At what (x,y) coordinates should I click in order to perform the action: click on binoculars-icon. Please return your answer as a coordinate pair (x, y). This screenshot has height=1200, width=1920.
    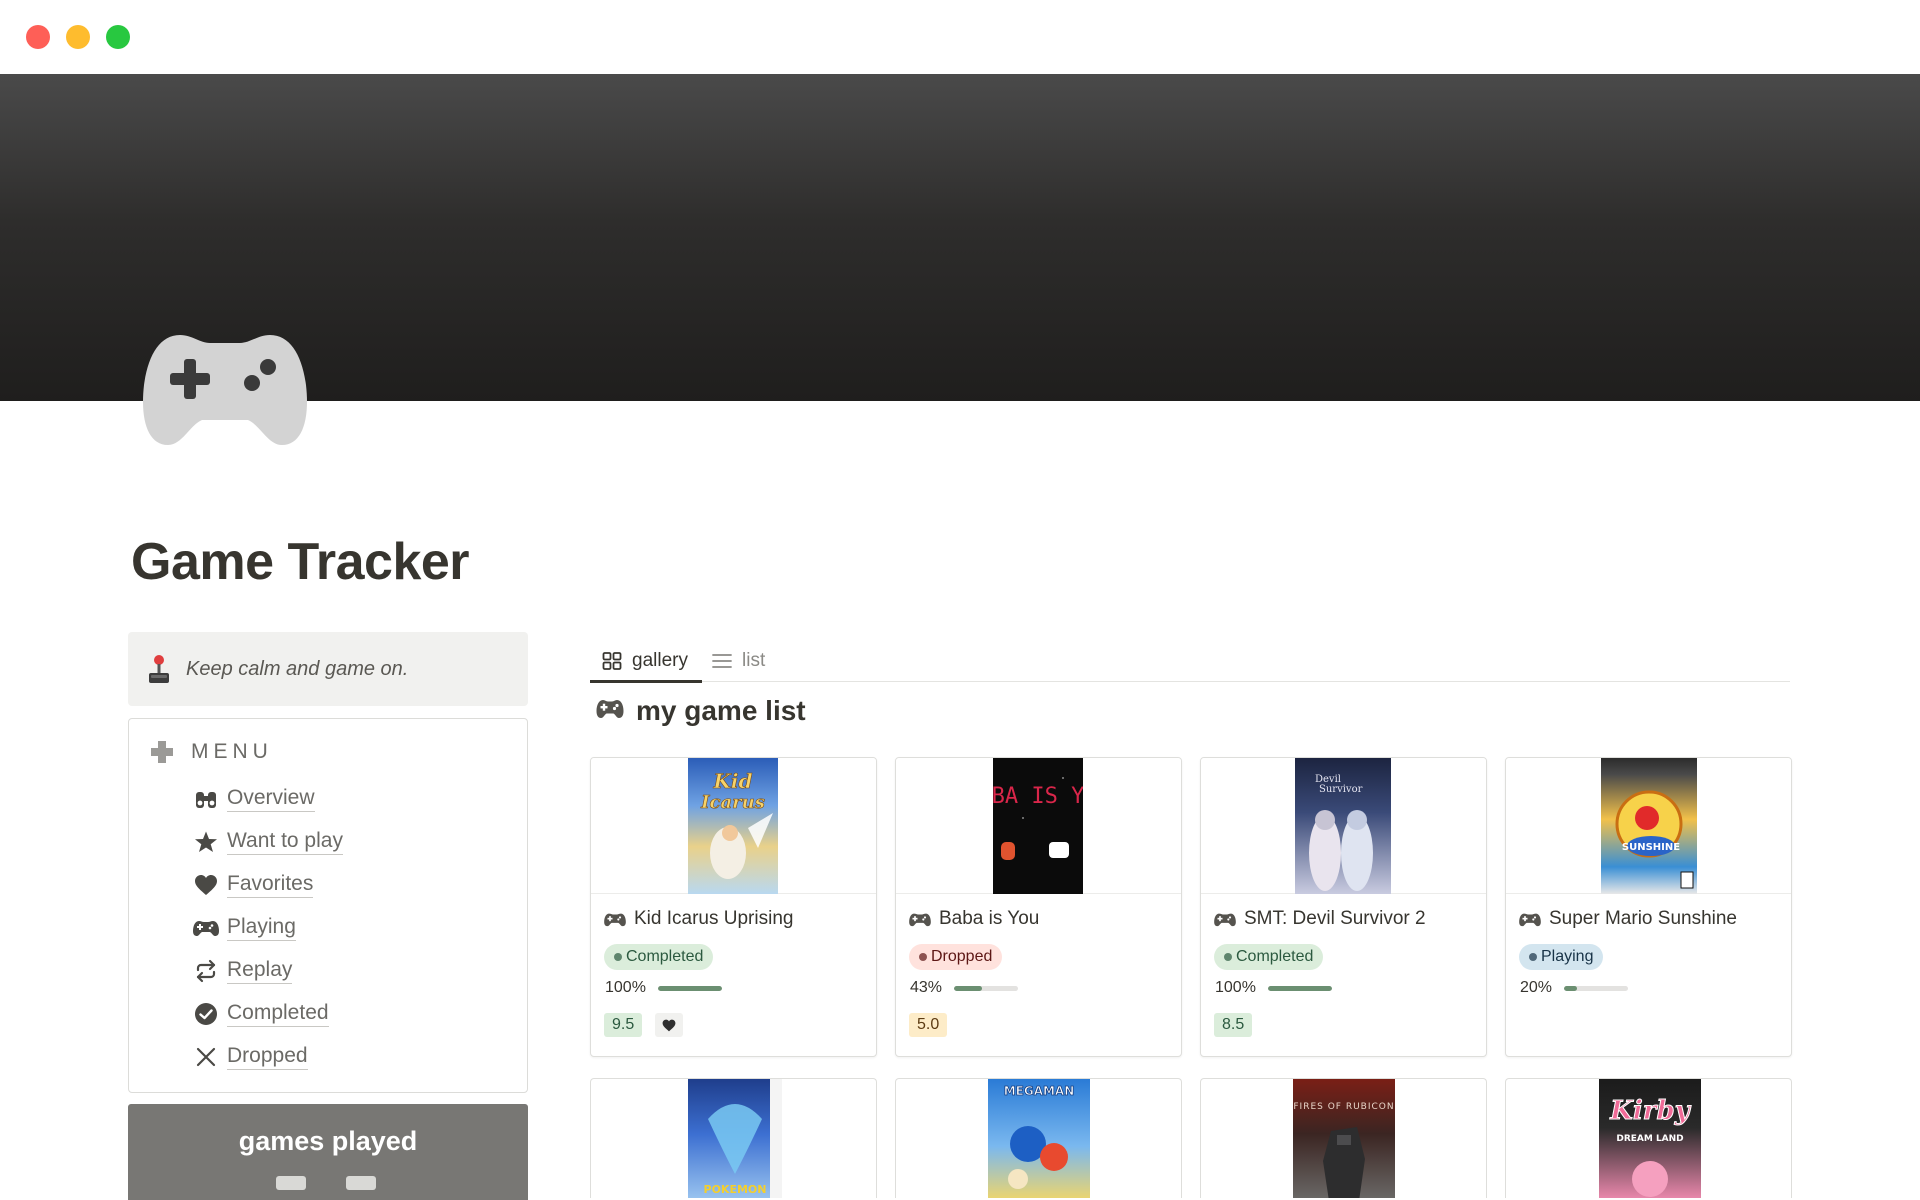
    Looking at the image, I should click on (206, 799).